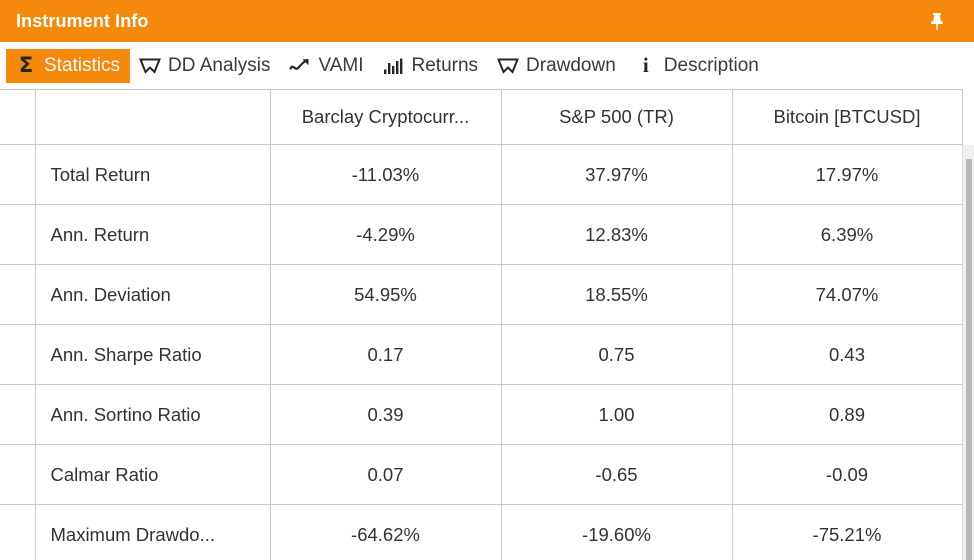  Describe the element at coordinates (616, 532) in the screenshot. I see `cell-value: -19.60%` at that location.